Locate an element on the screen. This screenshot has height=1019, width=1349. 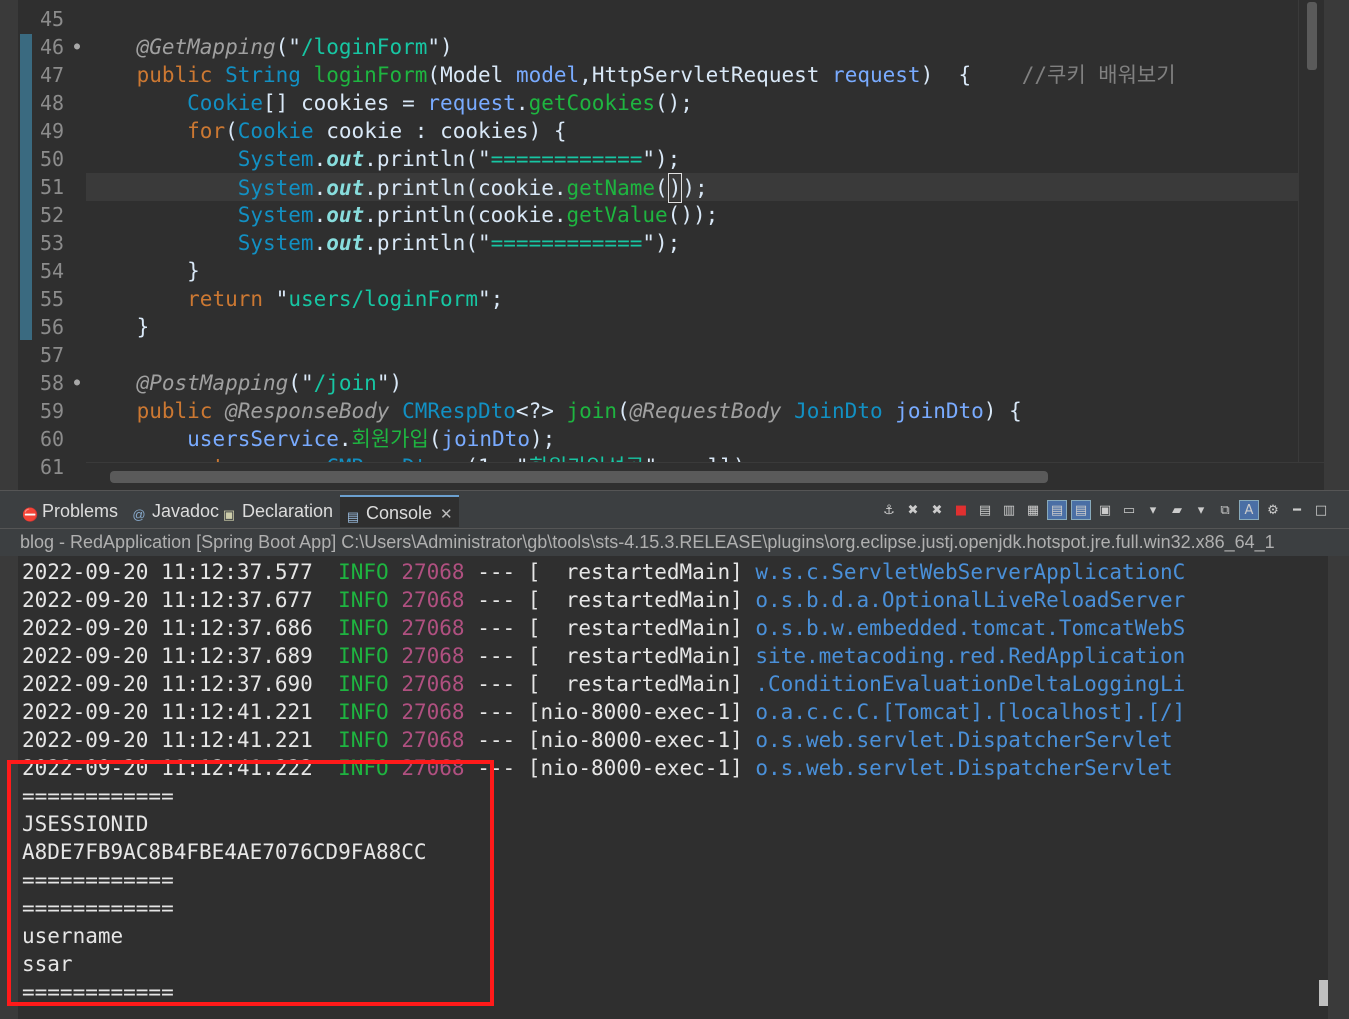
code-token: @GetMapping is located at coordinates (206, 47).